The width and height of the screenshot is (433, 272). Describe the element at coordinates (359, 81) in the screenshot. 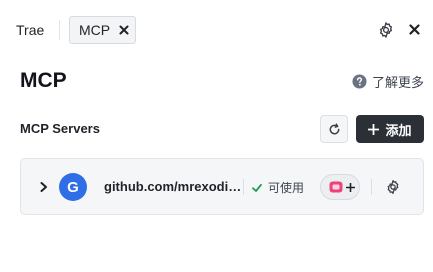

I see `help-circle-icon` at that location.